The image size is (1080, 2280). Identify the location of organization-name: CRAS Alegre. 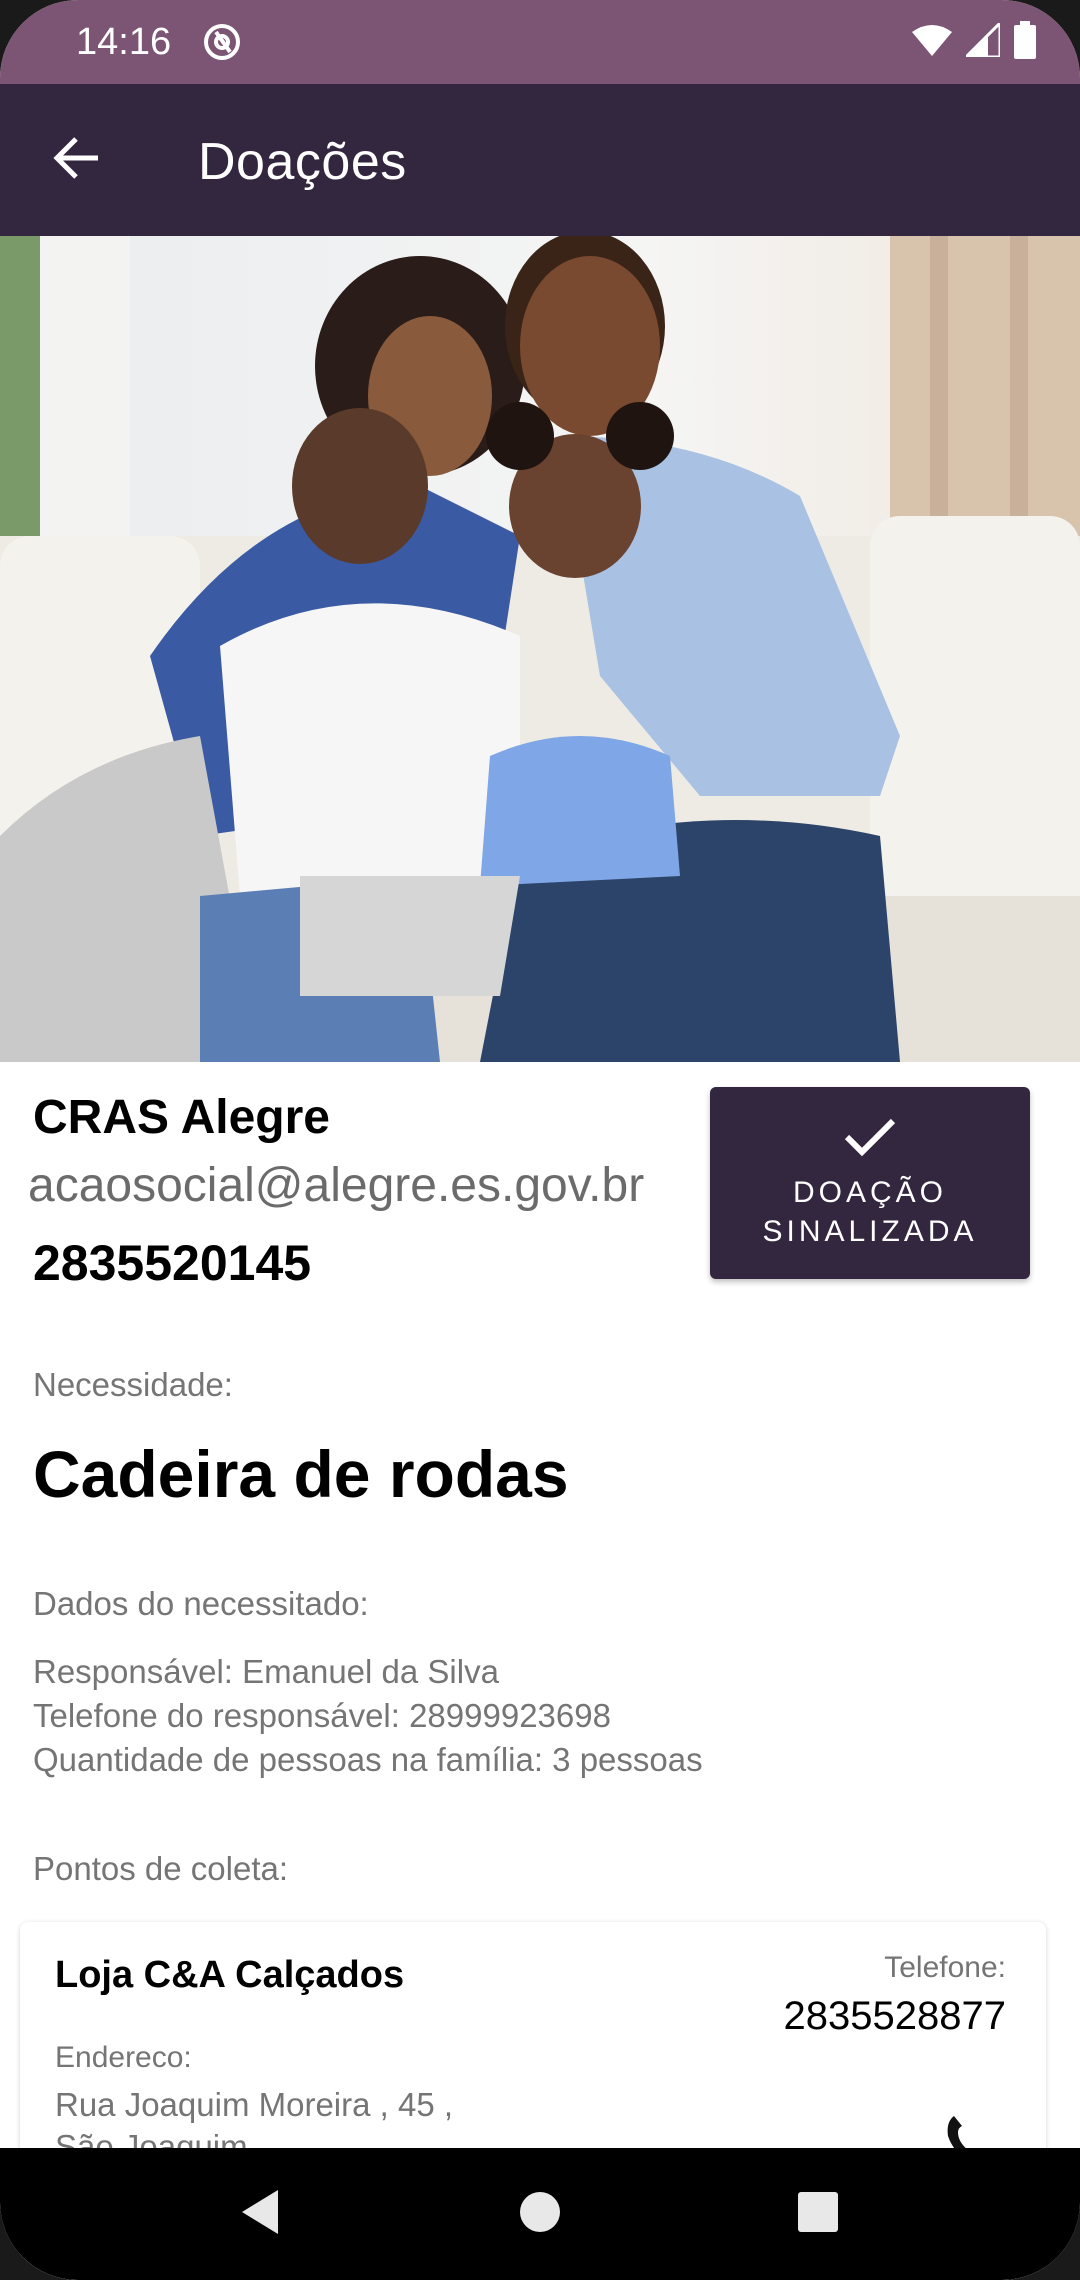
(181, 1117).